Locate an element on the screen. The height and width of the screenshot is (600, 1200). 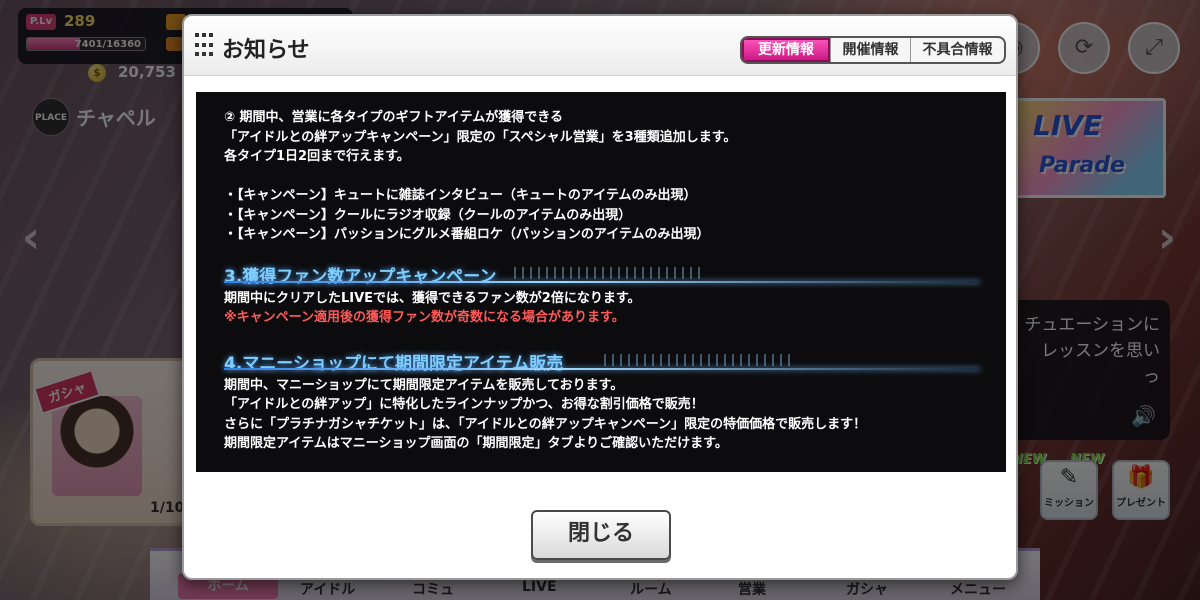
section-title: 3.獲得ファン数アップキャンペーン is located at coordinates (360, 276).